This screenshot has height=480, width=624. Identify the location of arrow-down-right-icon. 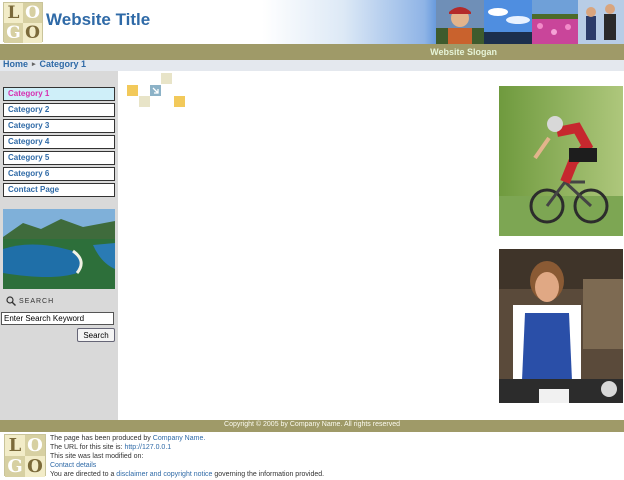
(155, 90).